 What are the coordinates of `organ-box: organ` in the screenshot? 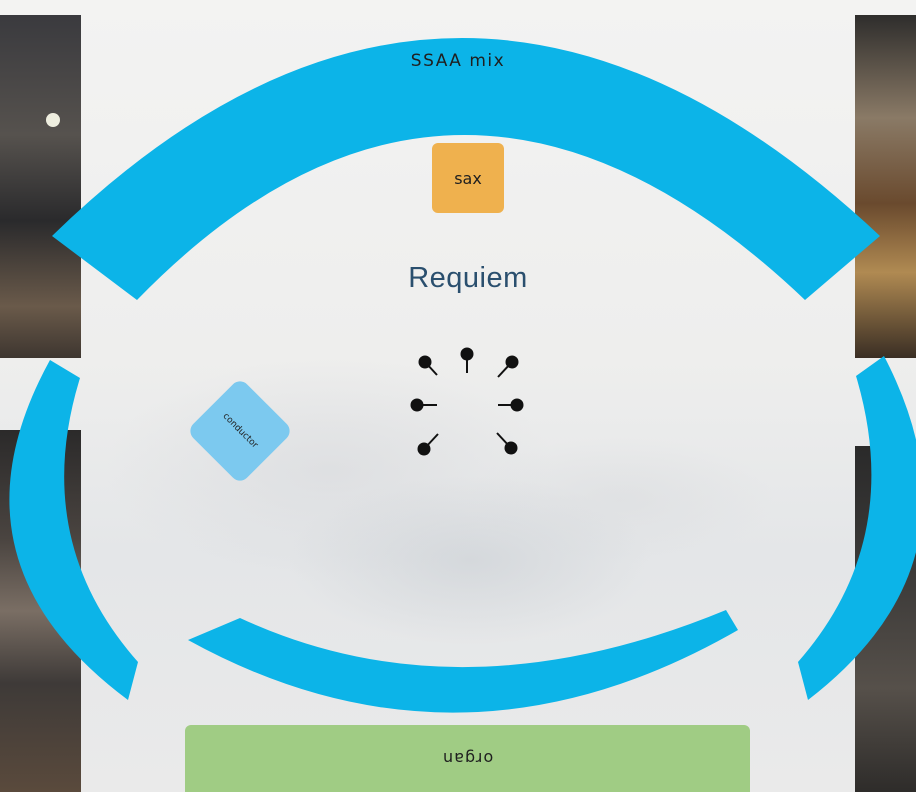 It's located at (467, 758).